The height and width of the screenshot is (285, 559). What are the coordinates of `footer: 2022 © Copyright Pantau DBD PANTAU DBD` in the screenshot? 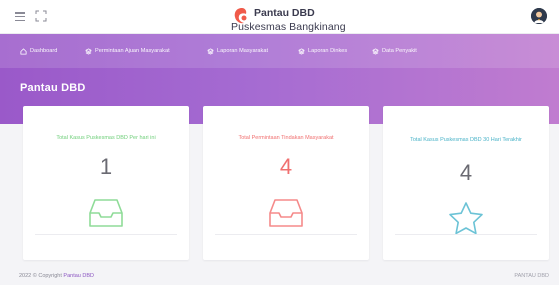 It's located at (279, 276).